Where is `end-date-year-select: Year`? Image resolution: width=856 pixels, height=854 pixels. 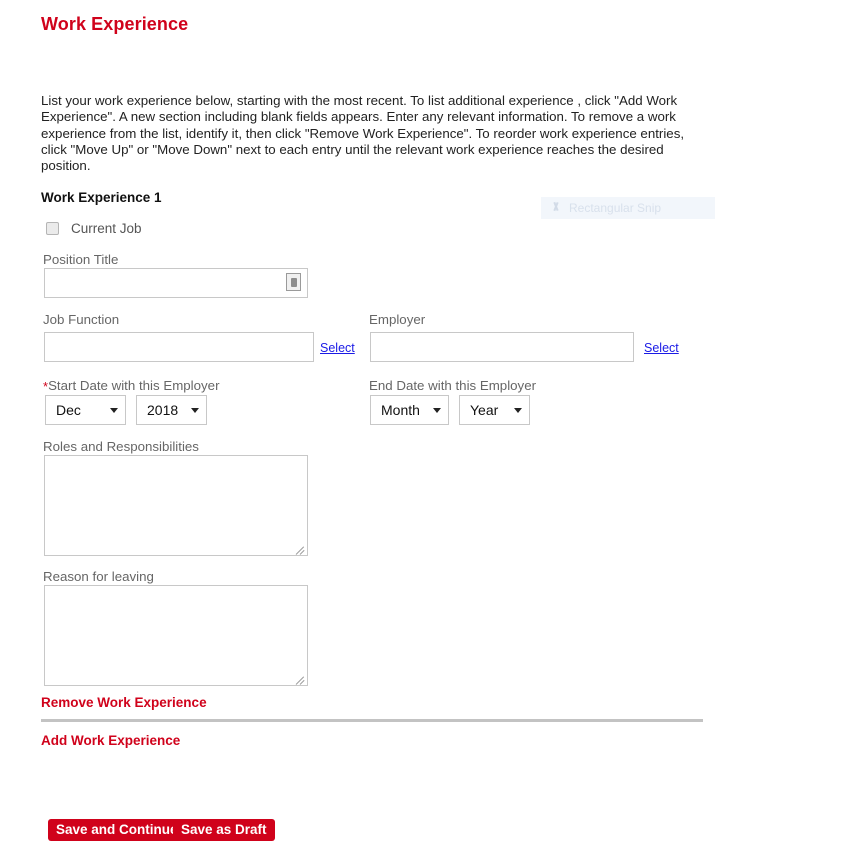
end-date-year-select: Year is located at coordinates (494, 410).